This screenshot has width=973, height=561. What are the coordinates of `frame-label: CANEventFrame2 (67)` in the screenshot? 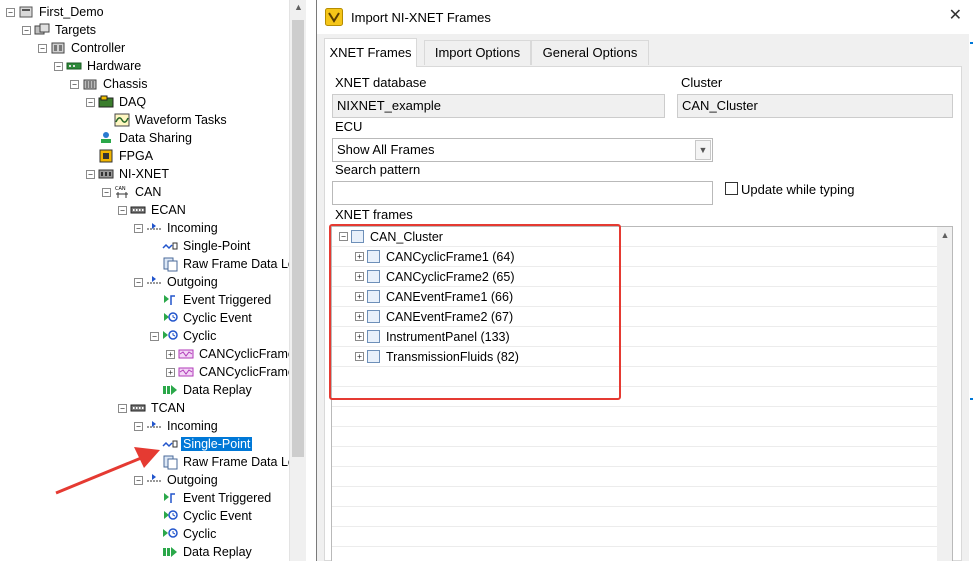 It's located at (450, 316).